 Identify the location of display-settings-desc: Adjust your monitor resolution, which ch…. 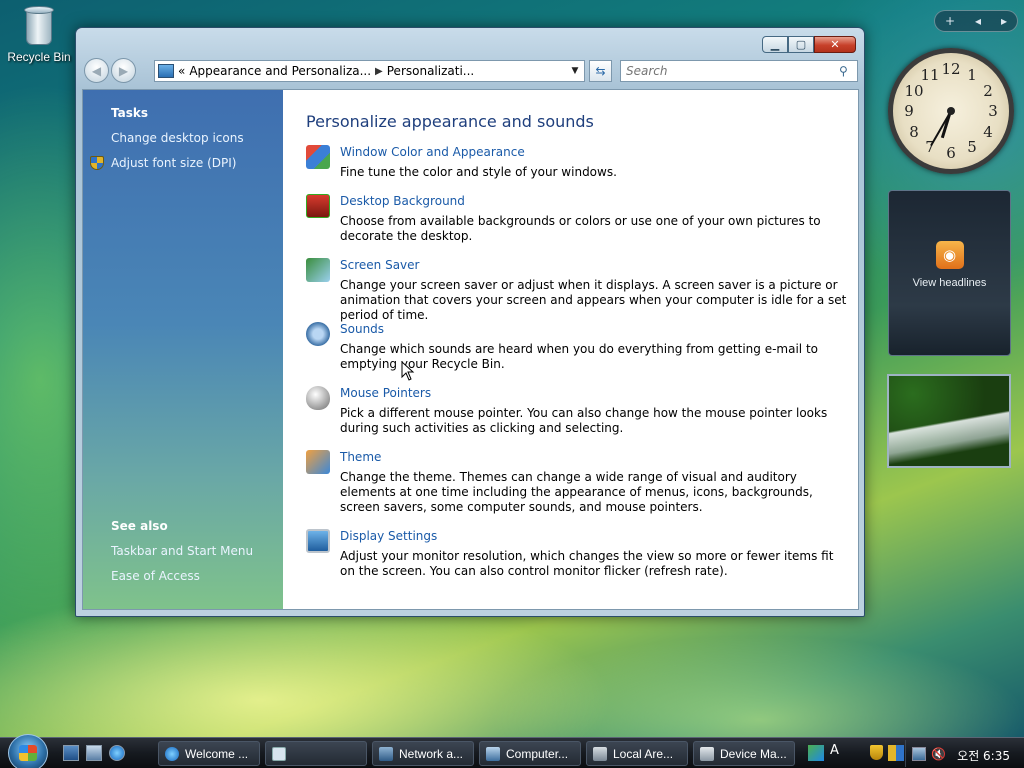
(587, 563).